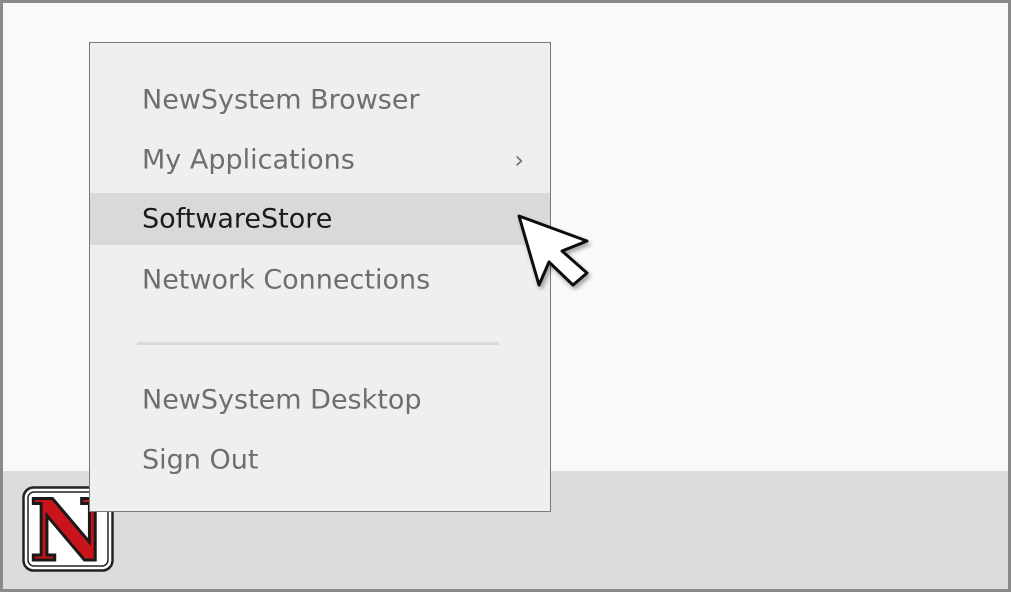 The width and height of the screenshot is (1011, 592). Describe the element at coordinates (320, 460) in the screenshot. I see `menu-item-sign-out: Sign Out` at that location.